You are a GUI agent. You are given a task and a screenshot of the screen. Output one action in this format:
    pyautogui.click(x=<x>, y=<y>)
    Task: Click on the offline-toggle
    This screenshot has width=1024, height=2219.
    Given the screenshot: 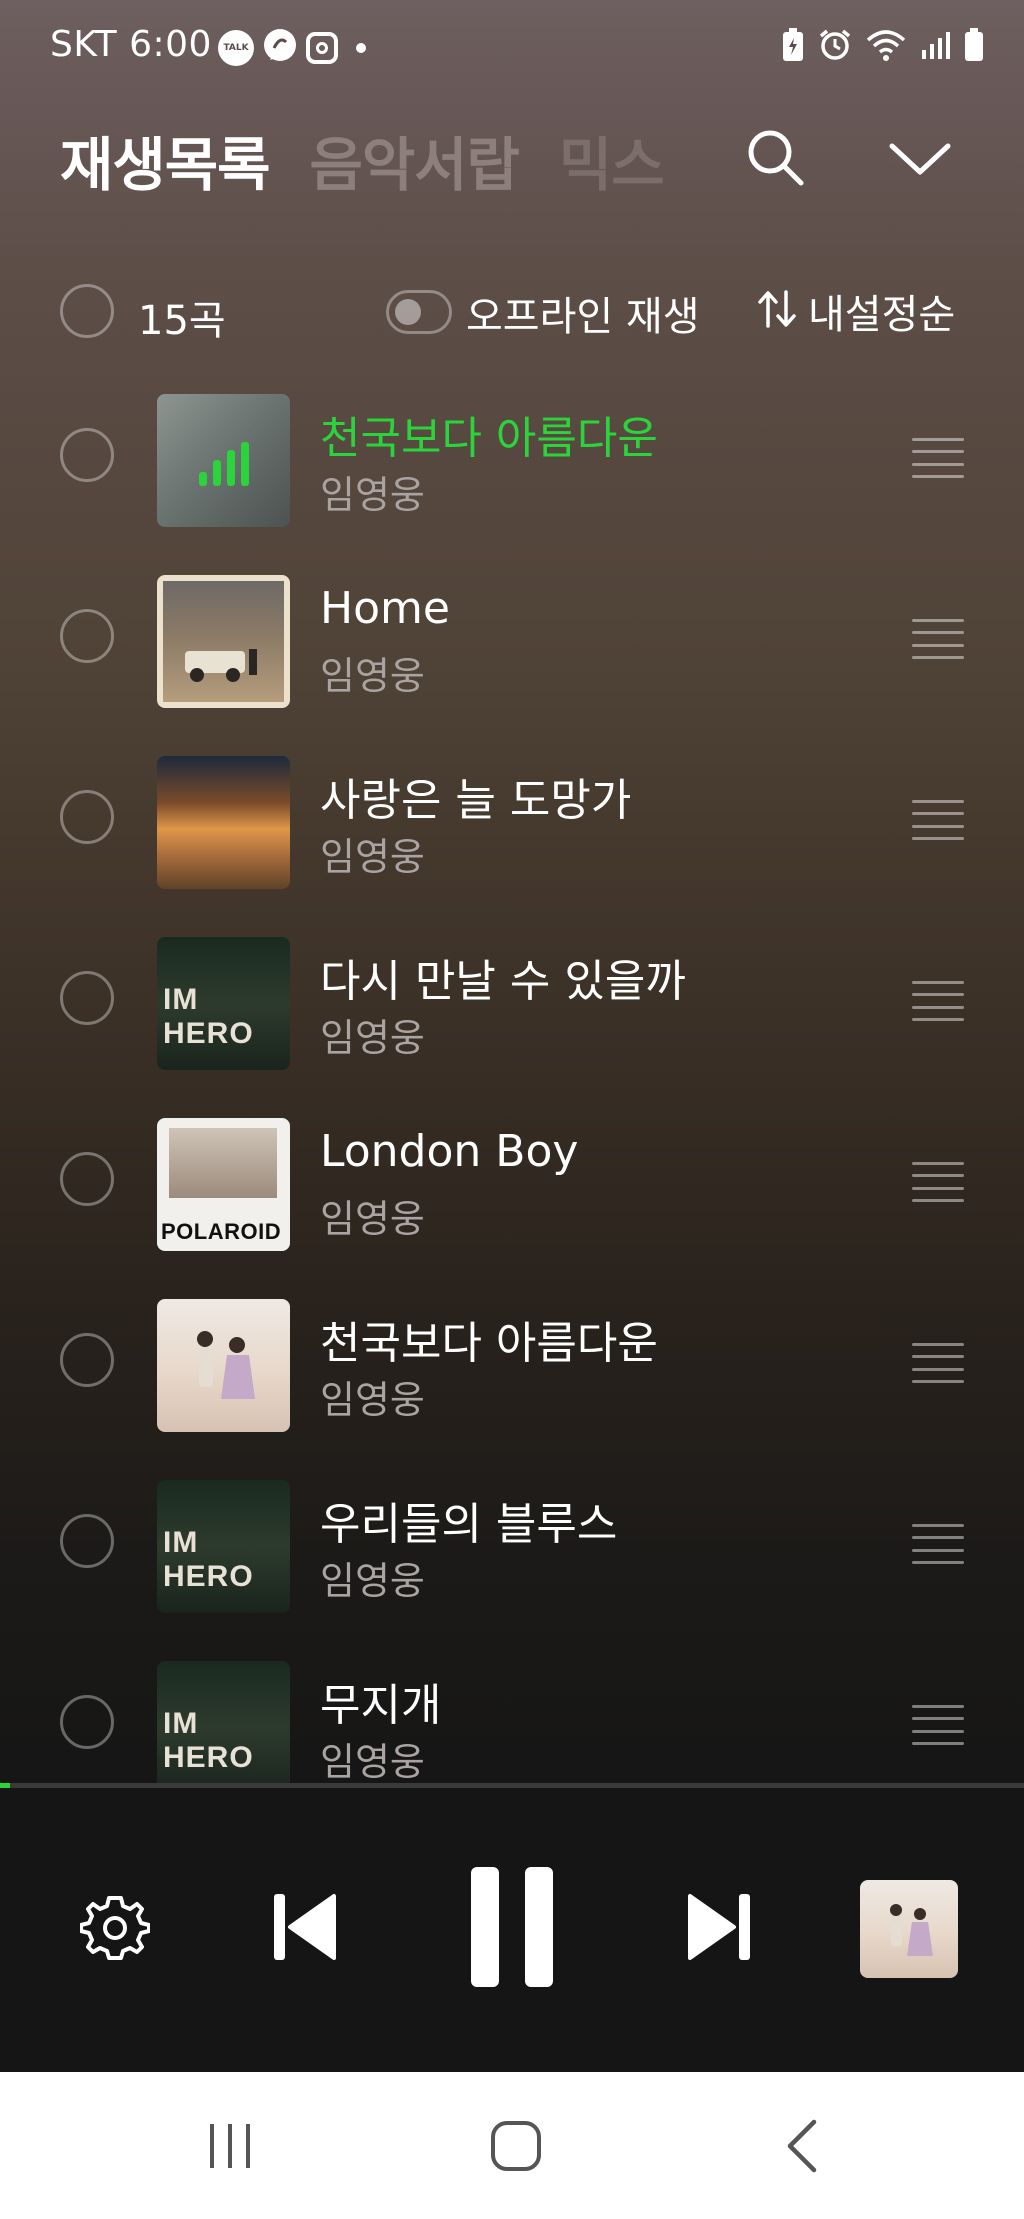 What is the action you would take?
    pyautogui.click(x=419, y=312)
    